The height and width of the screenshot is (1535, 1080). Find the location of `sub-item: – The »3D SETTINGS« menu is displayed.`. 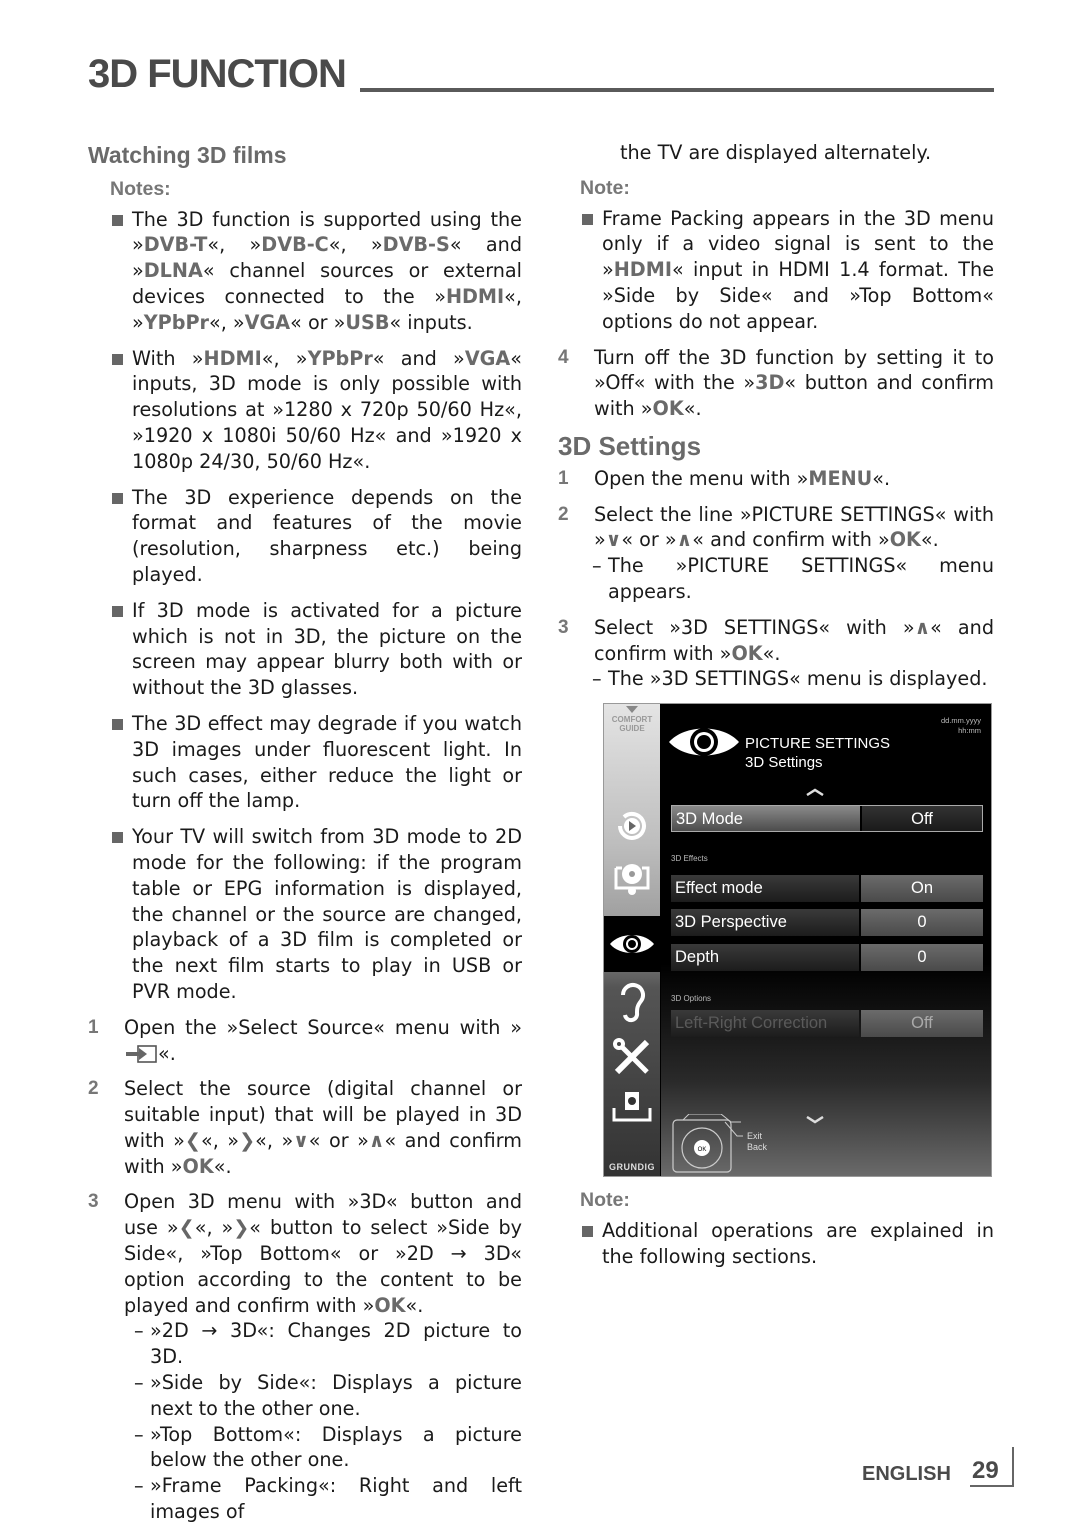

sub-item: – The »3D SETTINGS« menu is displayed. is located at coordinates (790, 679).